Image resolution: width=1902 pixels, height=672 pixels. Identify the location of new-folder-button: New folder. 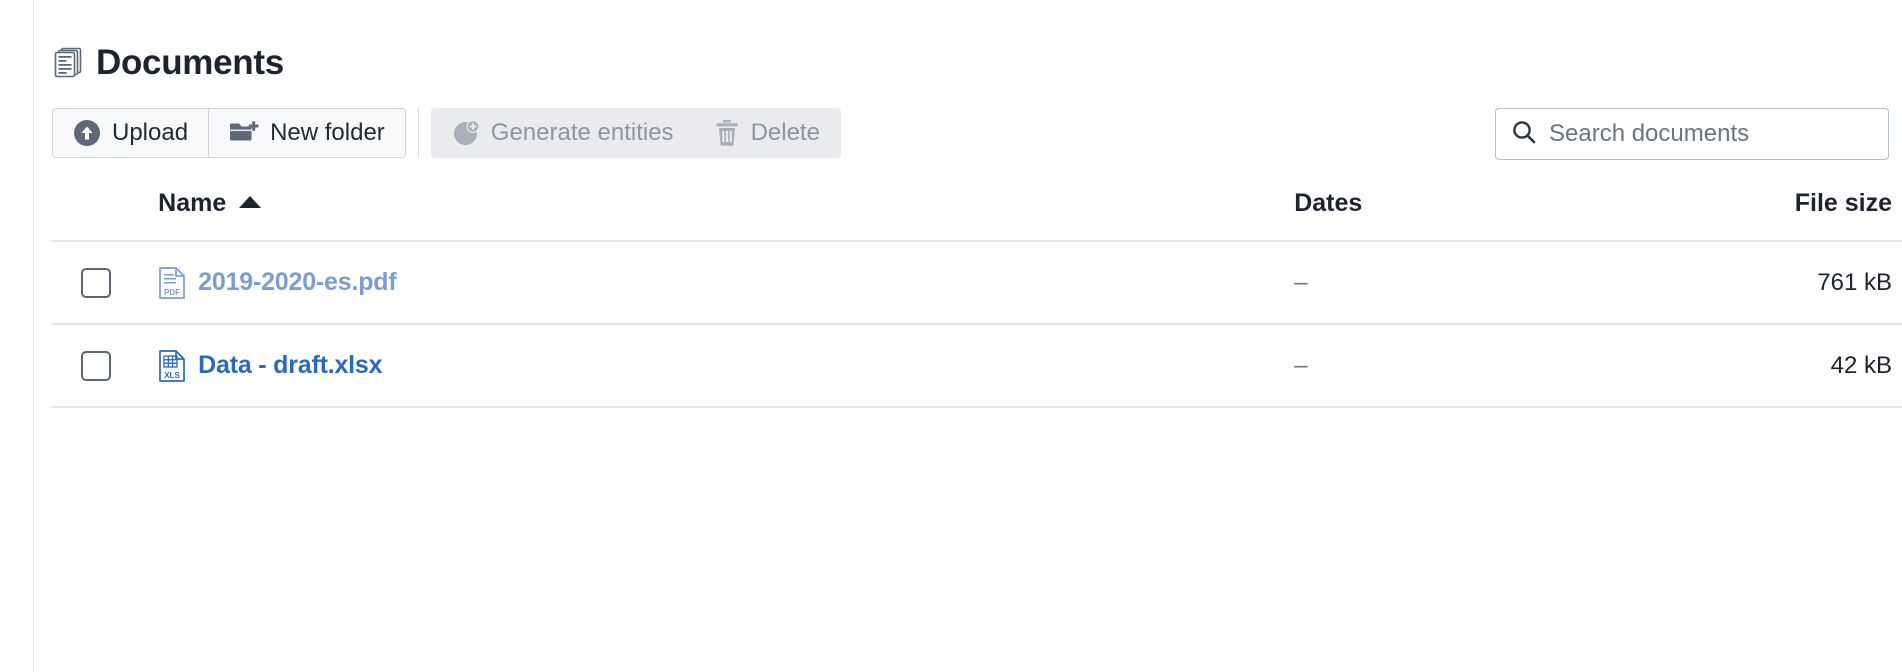
(307, 133).